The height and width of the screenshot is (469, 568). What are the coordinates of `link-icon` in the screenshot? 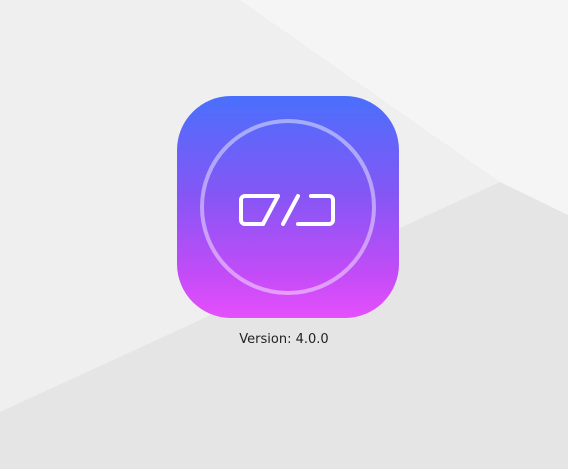 It's located at (288, 207).